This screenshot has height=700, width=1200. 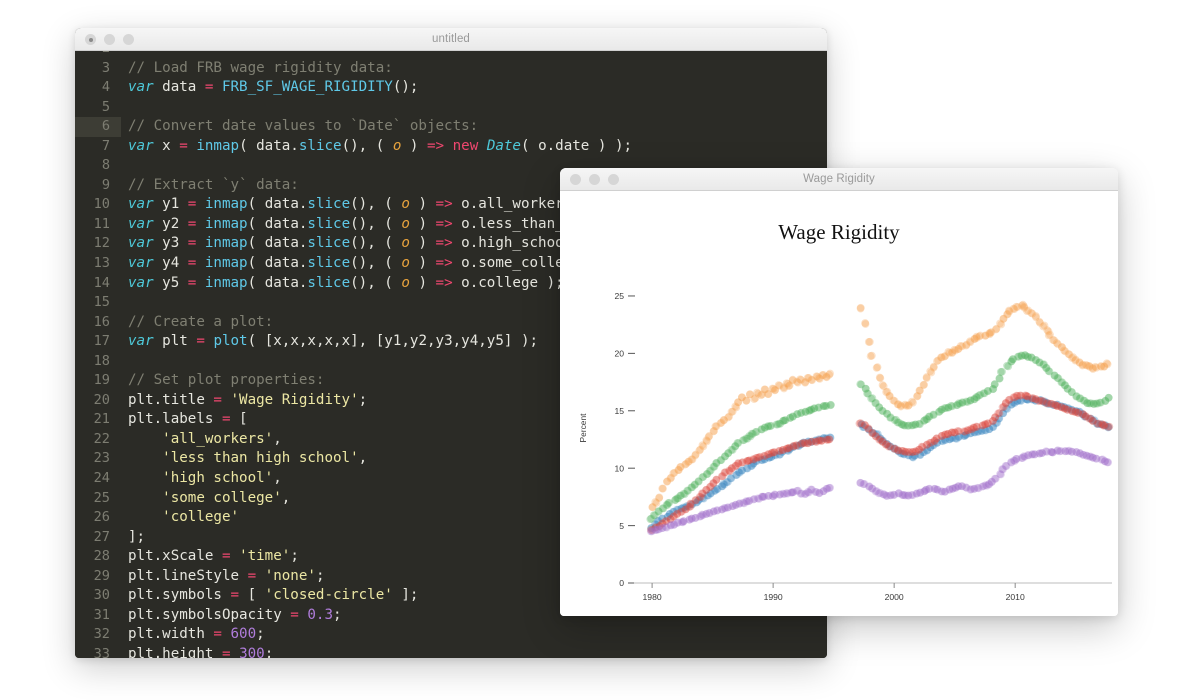 What do you see at coordinates (619, 411) in the screenshot?
I see `y-axis-tick-label: 15` at bounding box center [619, 411].